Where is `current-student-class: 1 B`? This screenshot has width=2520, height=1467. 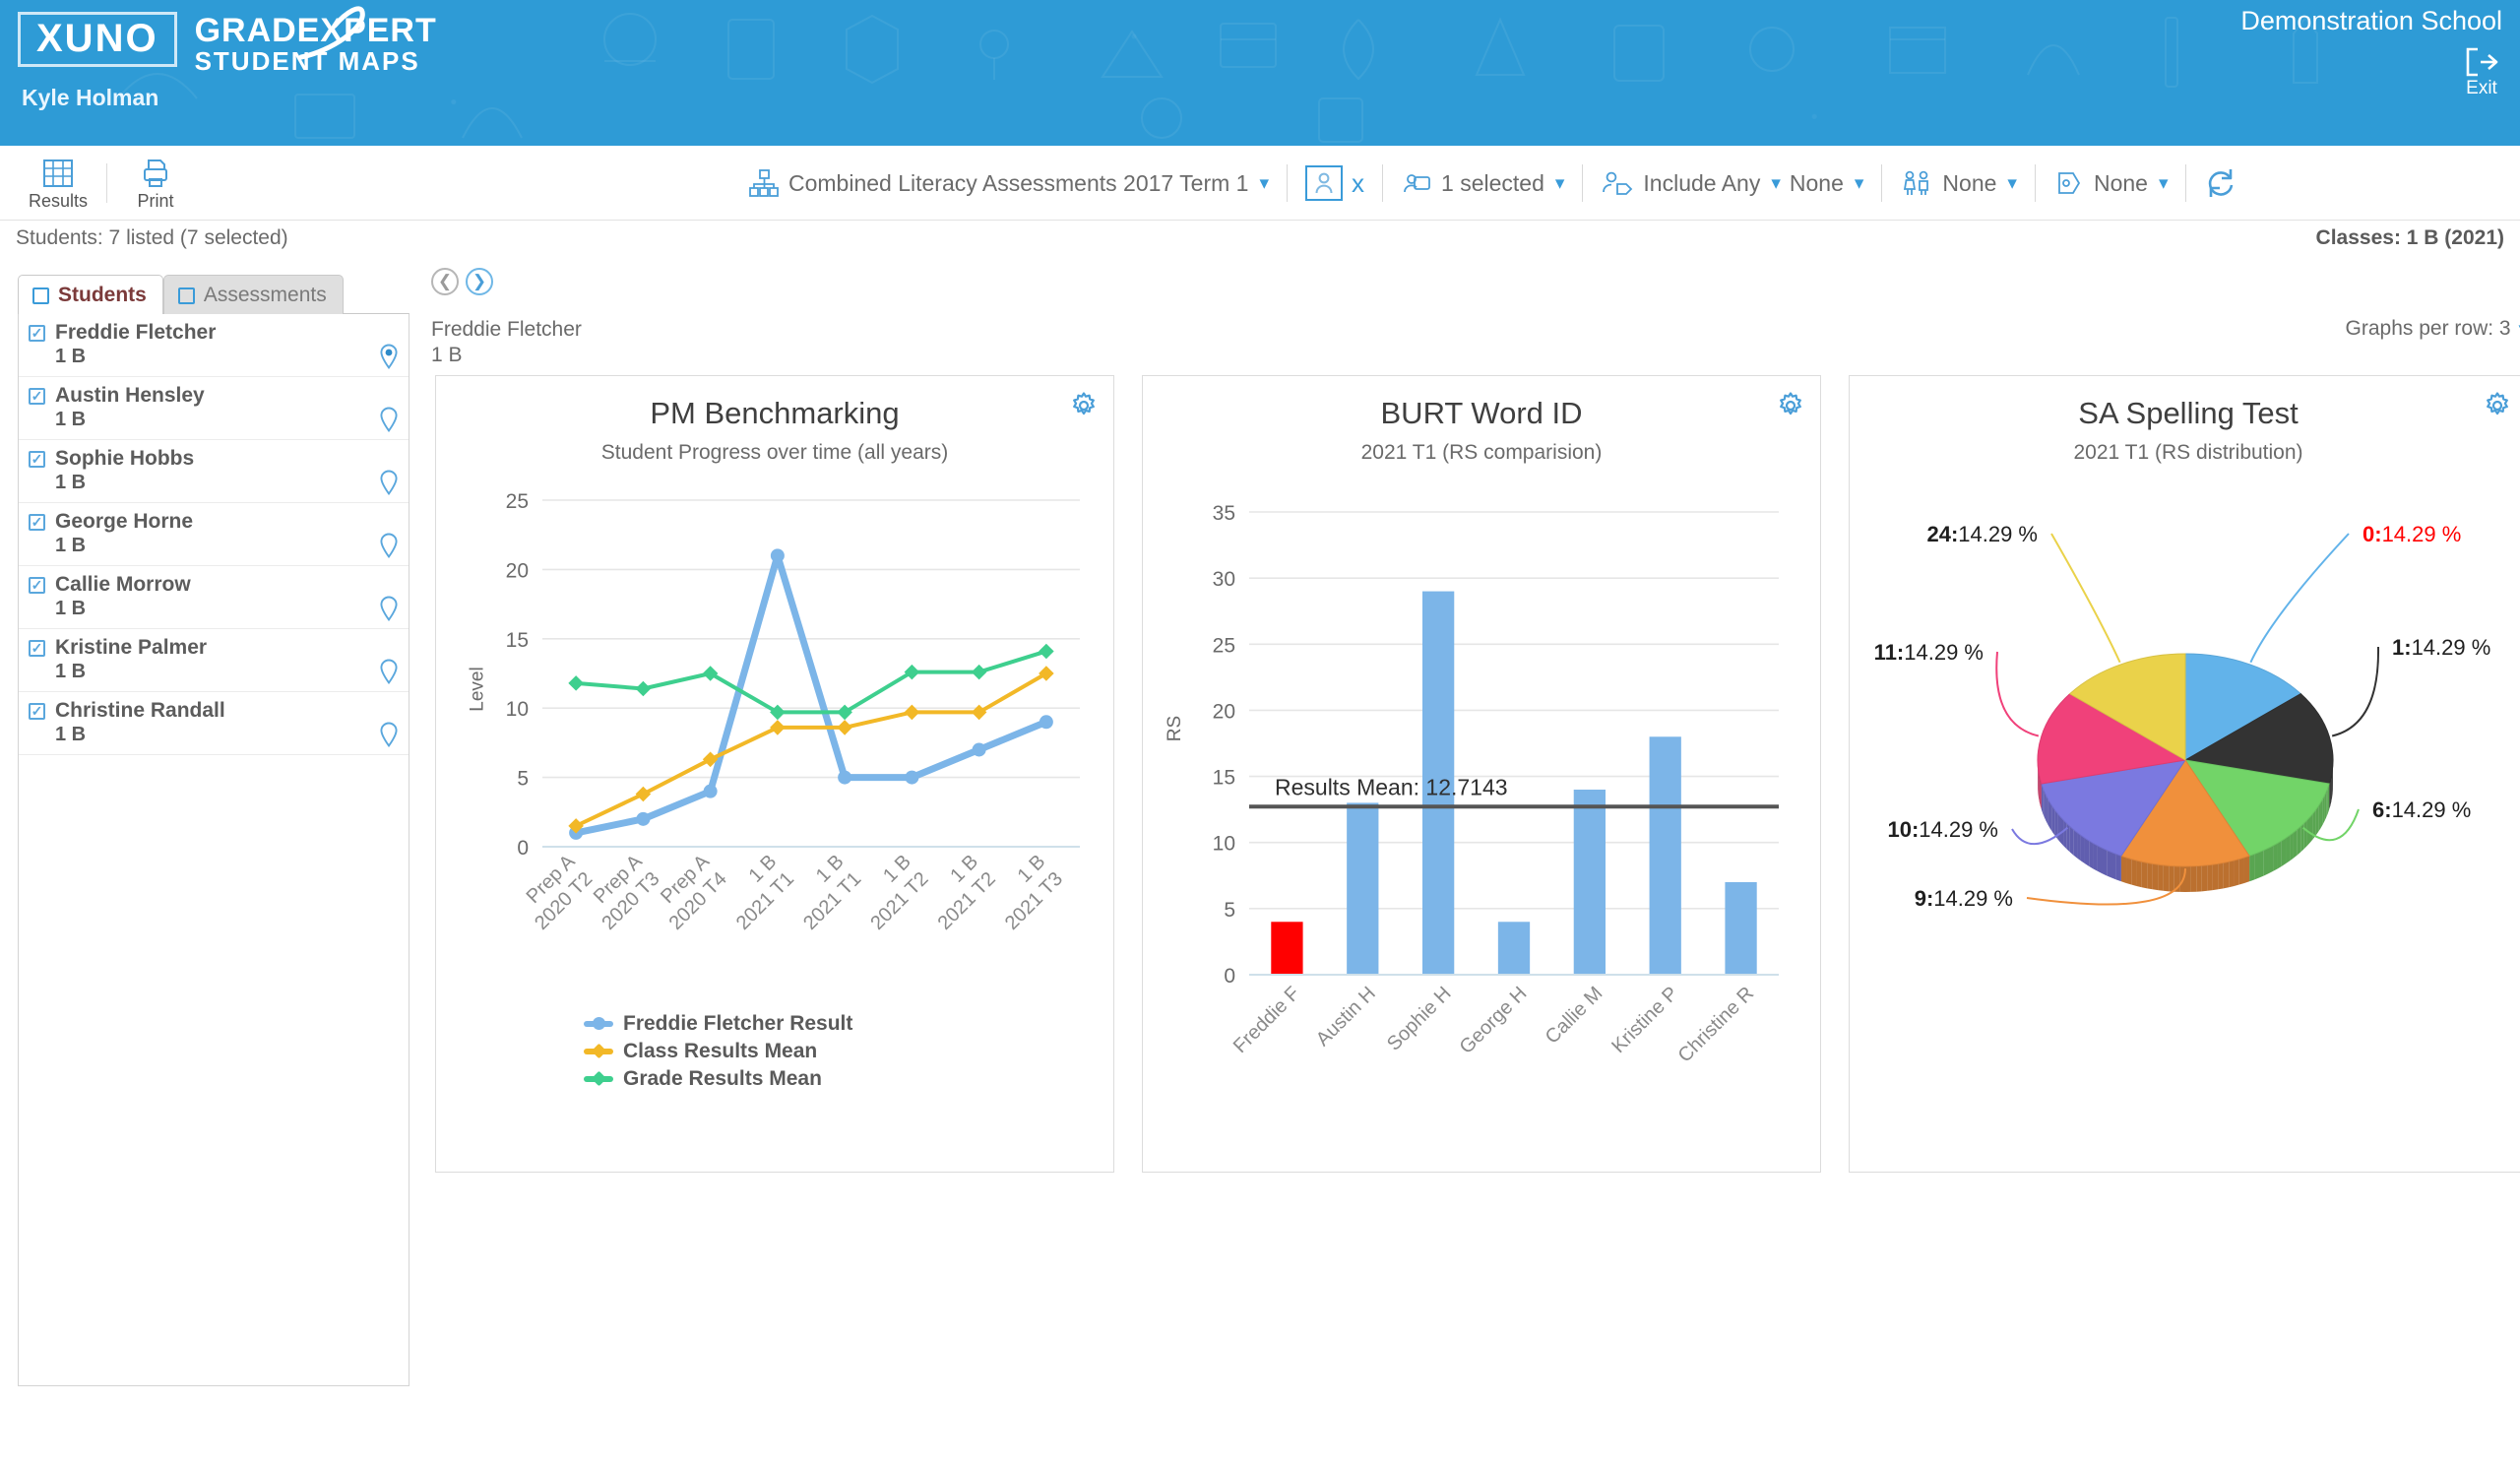
current-student-class: 1 B is located at coordinates (447, 355).